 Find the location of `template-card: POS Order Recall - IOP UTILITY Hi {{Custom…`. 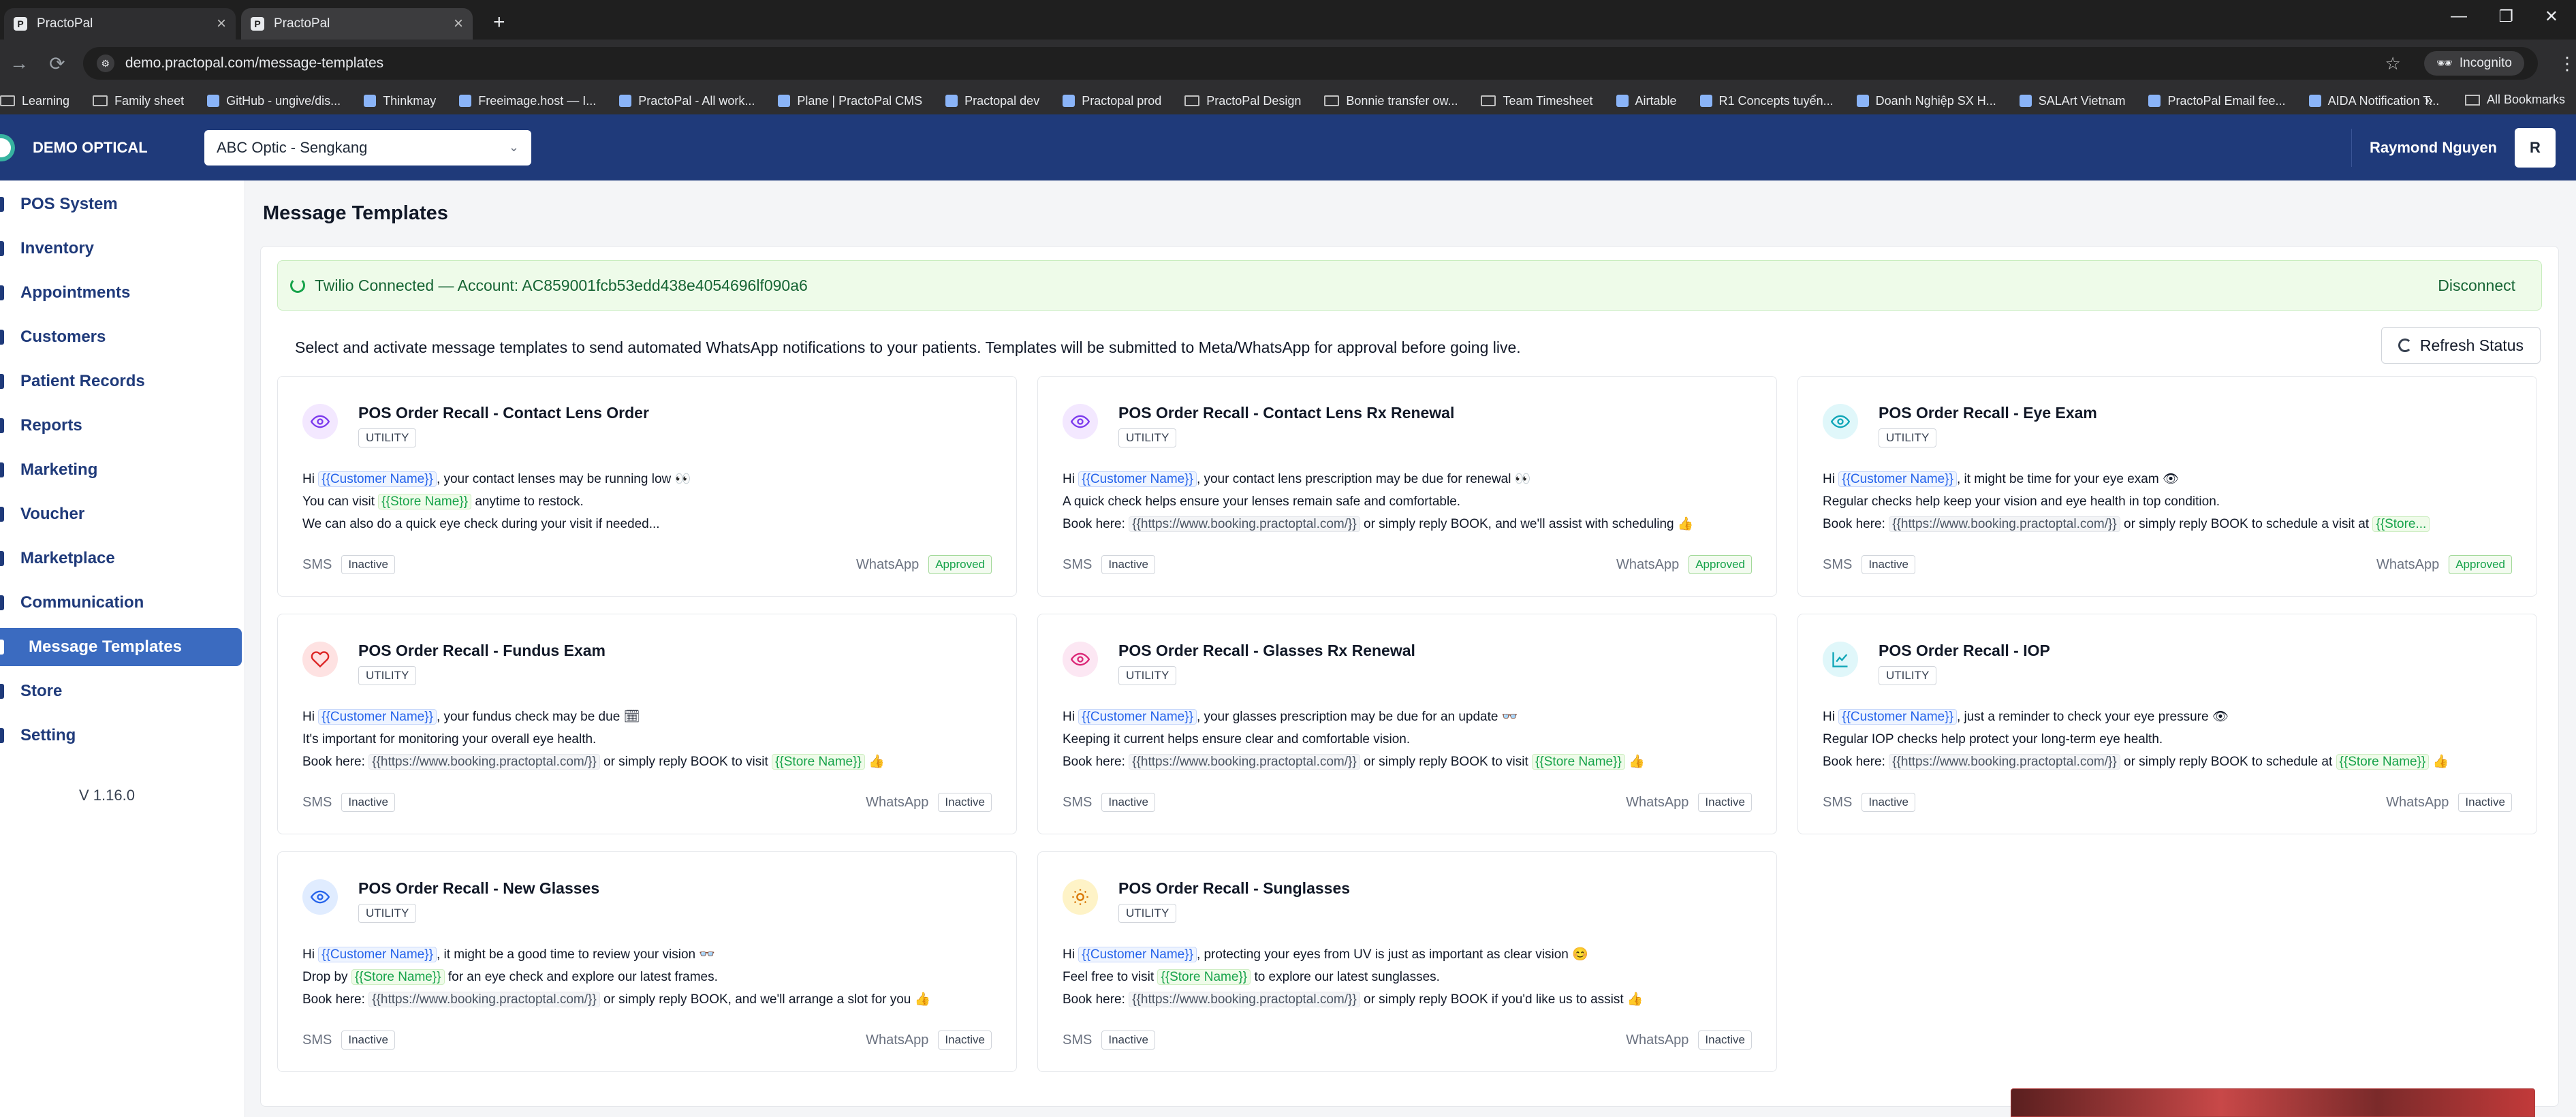

template-card: POS Order Recall - IOP UTILITY Hi {{Custom… is located at coordinates (2167, 724).